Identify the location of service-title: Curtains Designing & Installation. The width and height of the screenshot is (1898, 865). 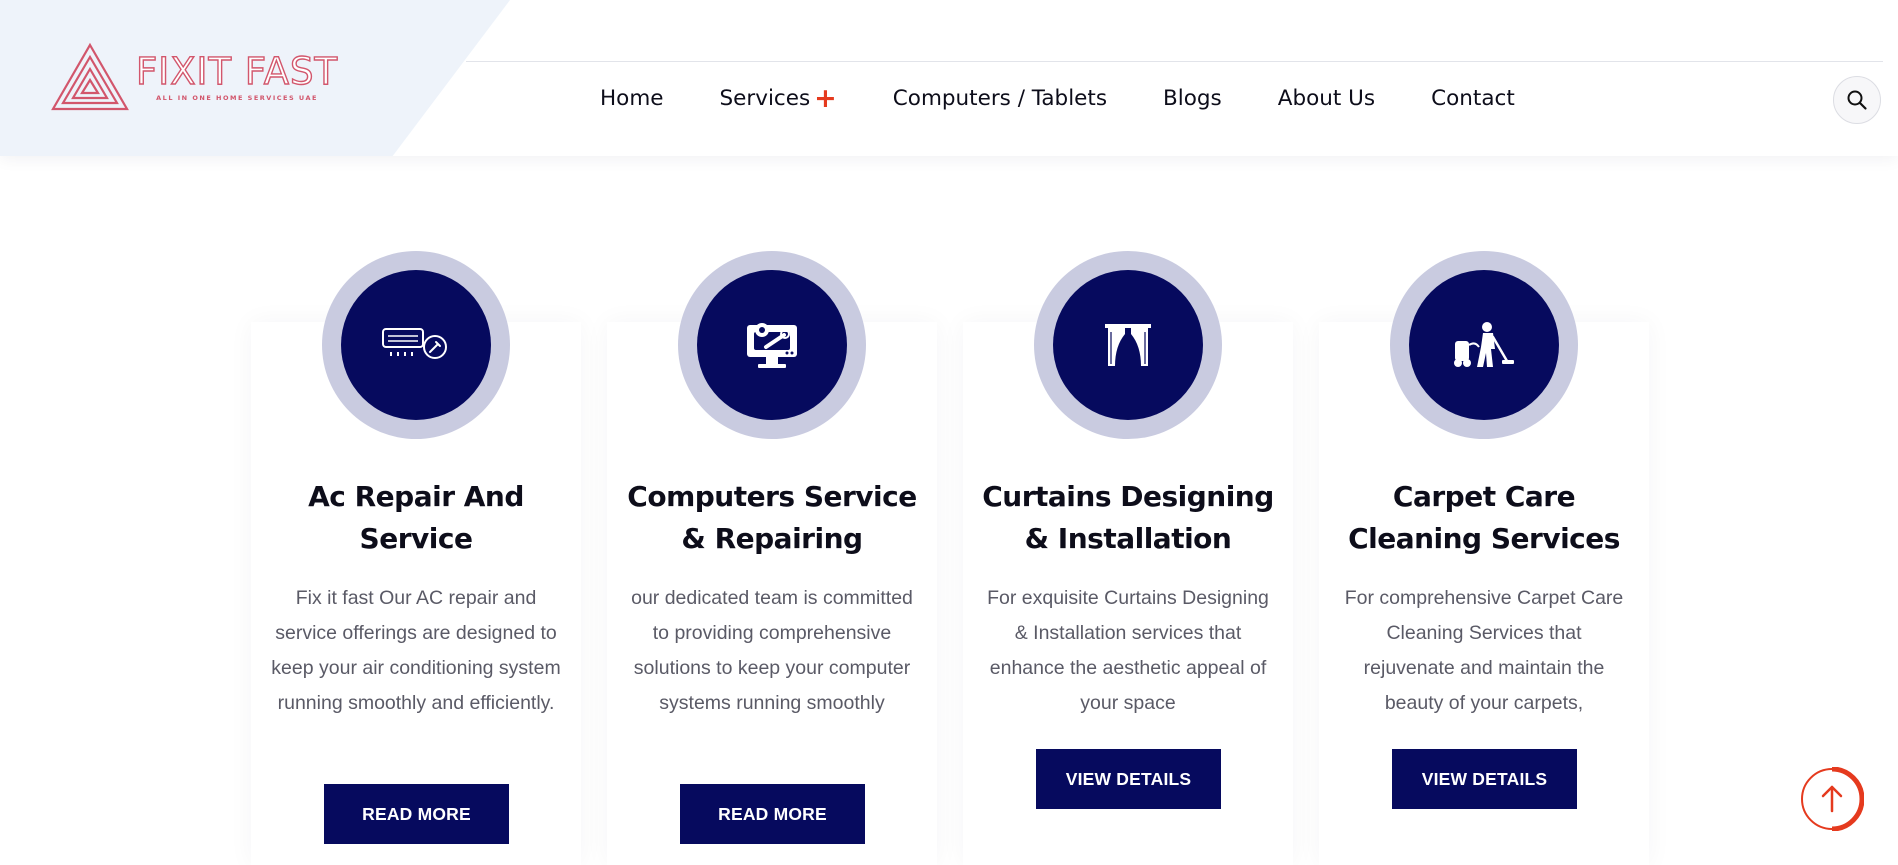
(1128, 518).